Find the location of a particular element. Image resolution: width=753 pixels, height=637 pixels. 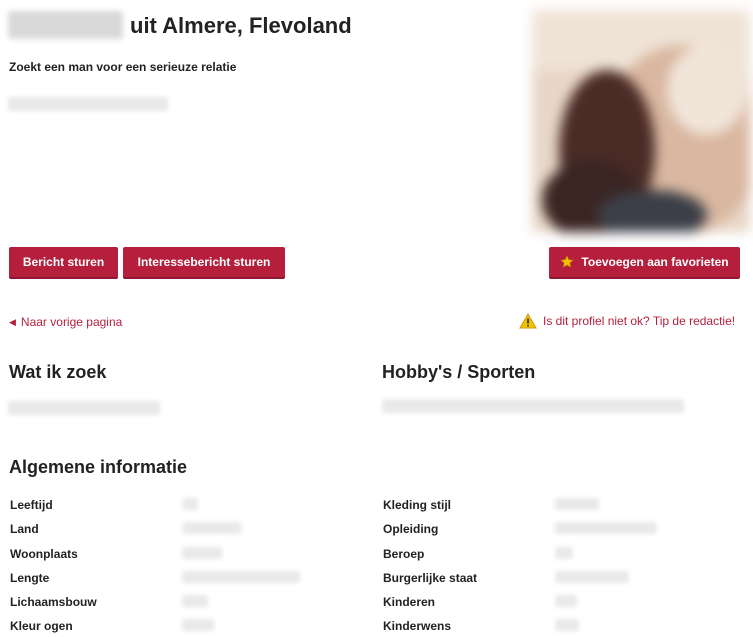

back-link: ◀ Naar vorige pagina is located at coordinates (65, 322).